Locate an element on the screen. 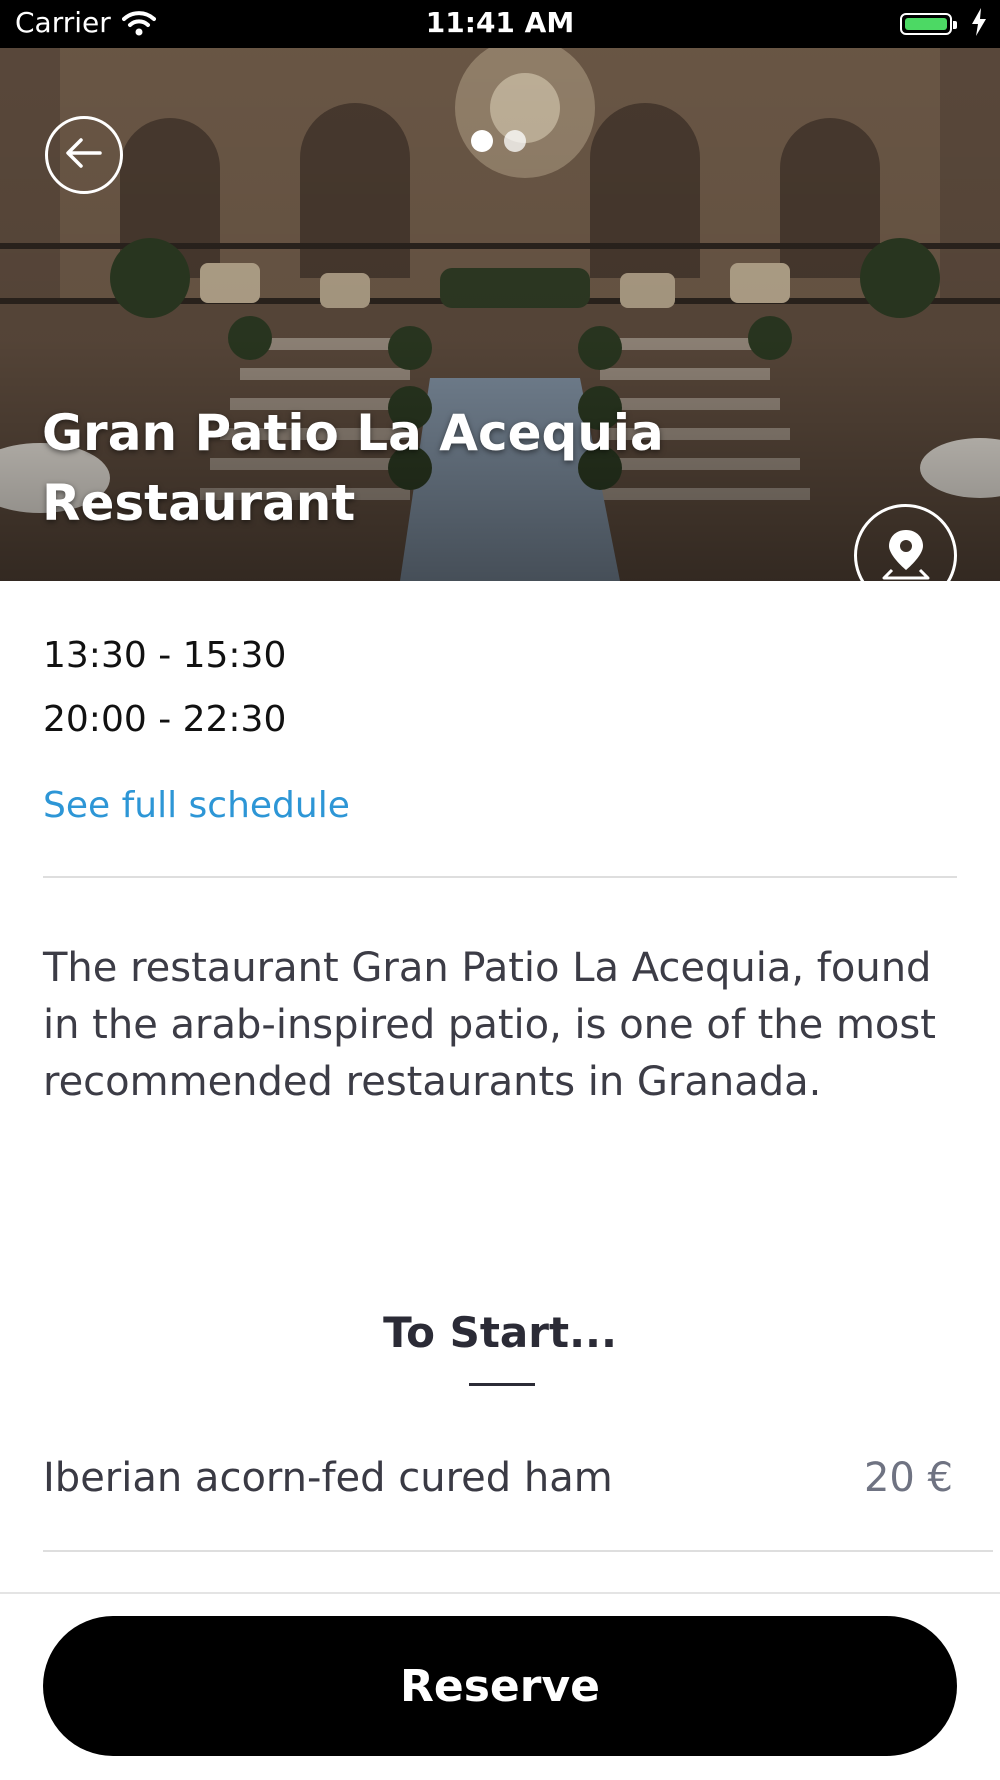 The image size is (1000, 1780). arrow-left-icon is located at coordinates (84, 155).